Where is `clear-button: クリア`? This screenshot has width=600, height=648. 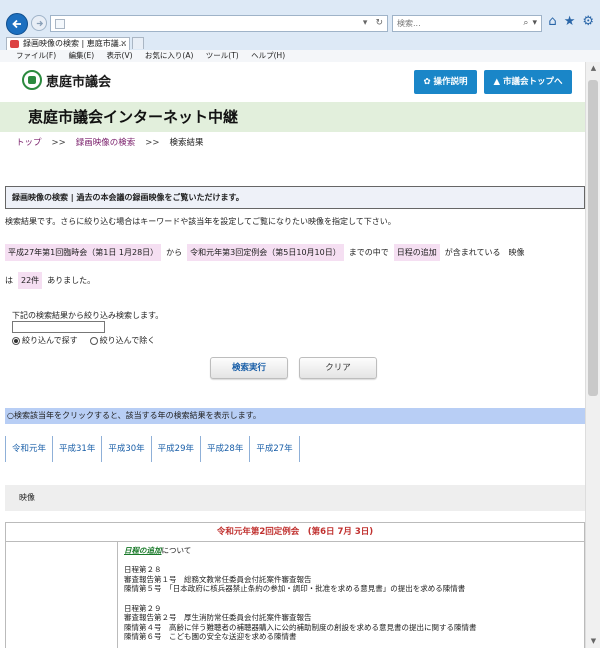
clear-button: クリア is located at coordinates (338, 368).